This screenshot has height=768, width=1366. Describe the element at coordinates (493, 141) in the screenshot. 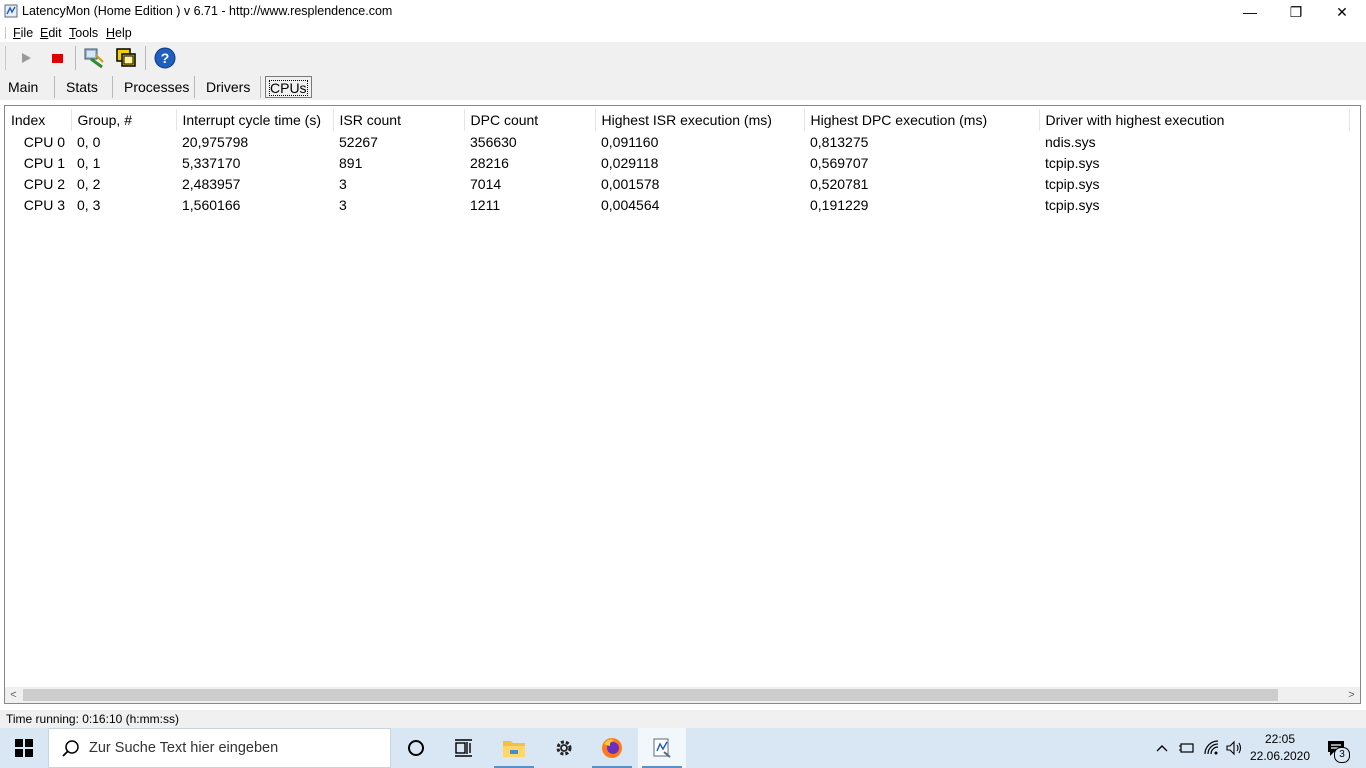

I see `cell-dpc-count: 356630` at that location.